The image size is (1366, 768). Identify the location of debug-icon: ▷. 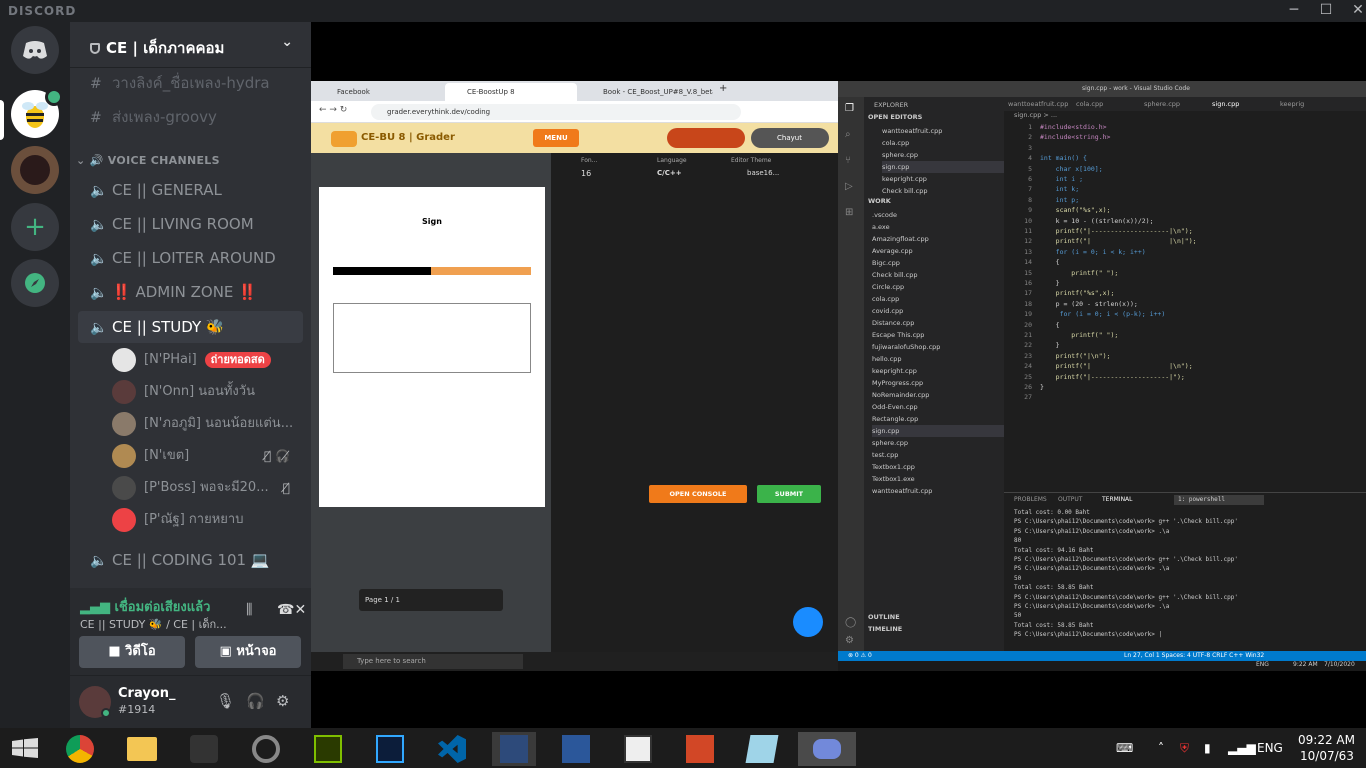
(849, 186).